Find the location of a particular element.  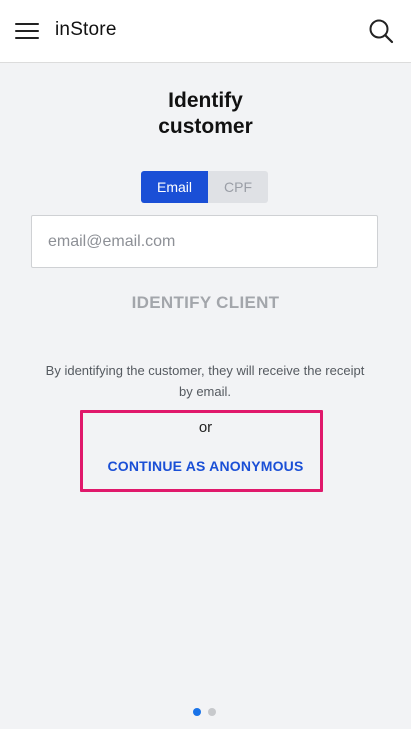

page-title-line1: Identify is located at coordinates (205, 100).